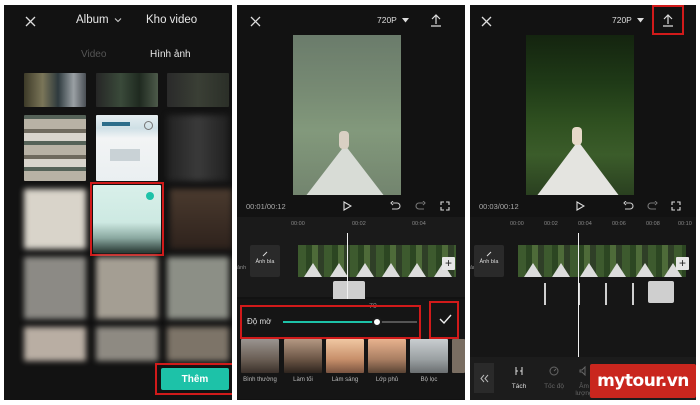  Describe the element at coordinates (484, 378) in the screenshot. I see `back-chevron-icon` at that location.